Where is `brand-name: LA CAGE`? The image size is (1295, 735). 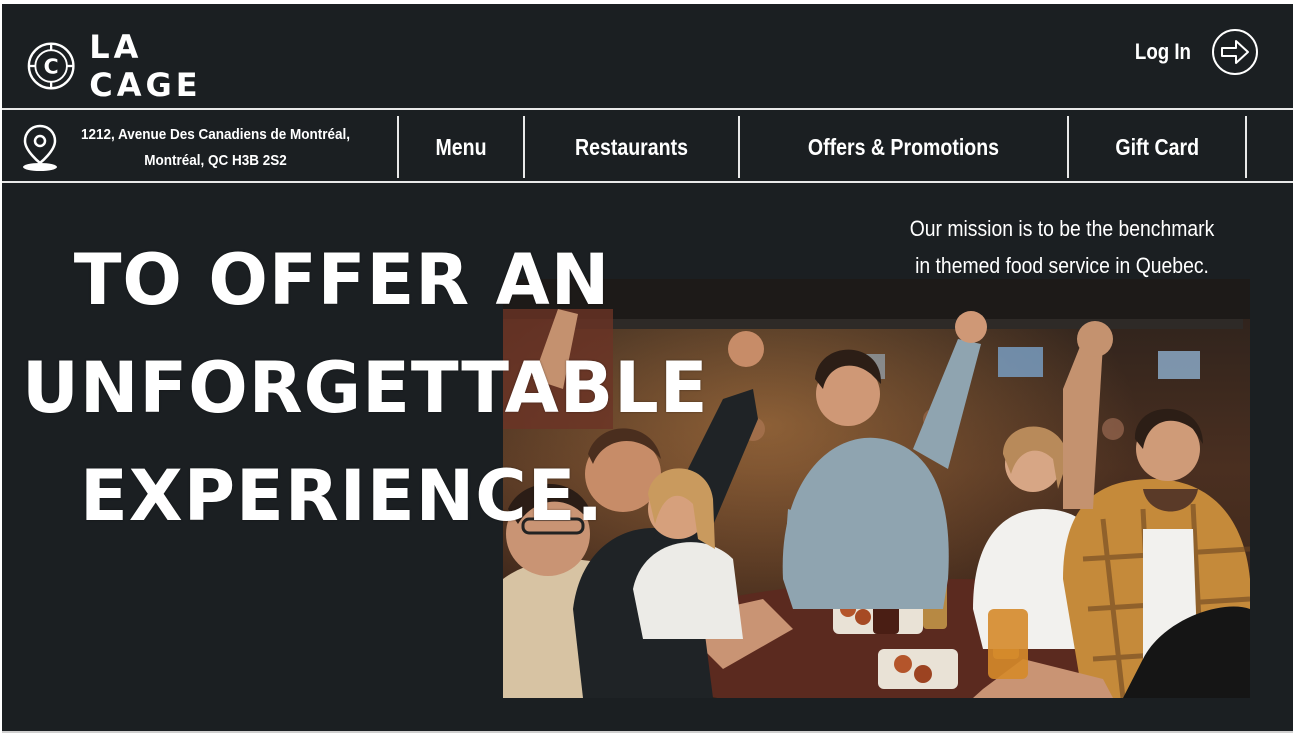
brand-name: LA CAGE is located at coordinates (145, 66).